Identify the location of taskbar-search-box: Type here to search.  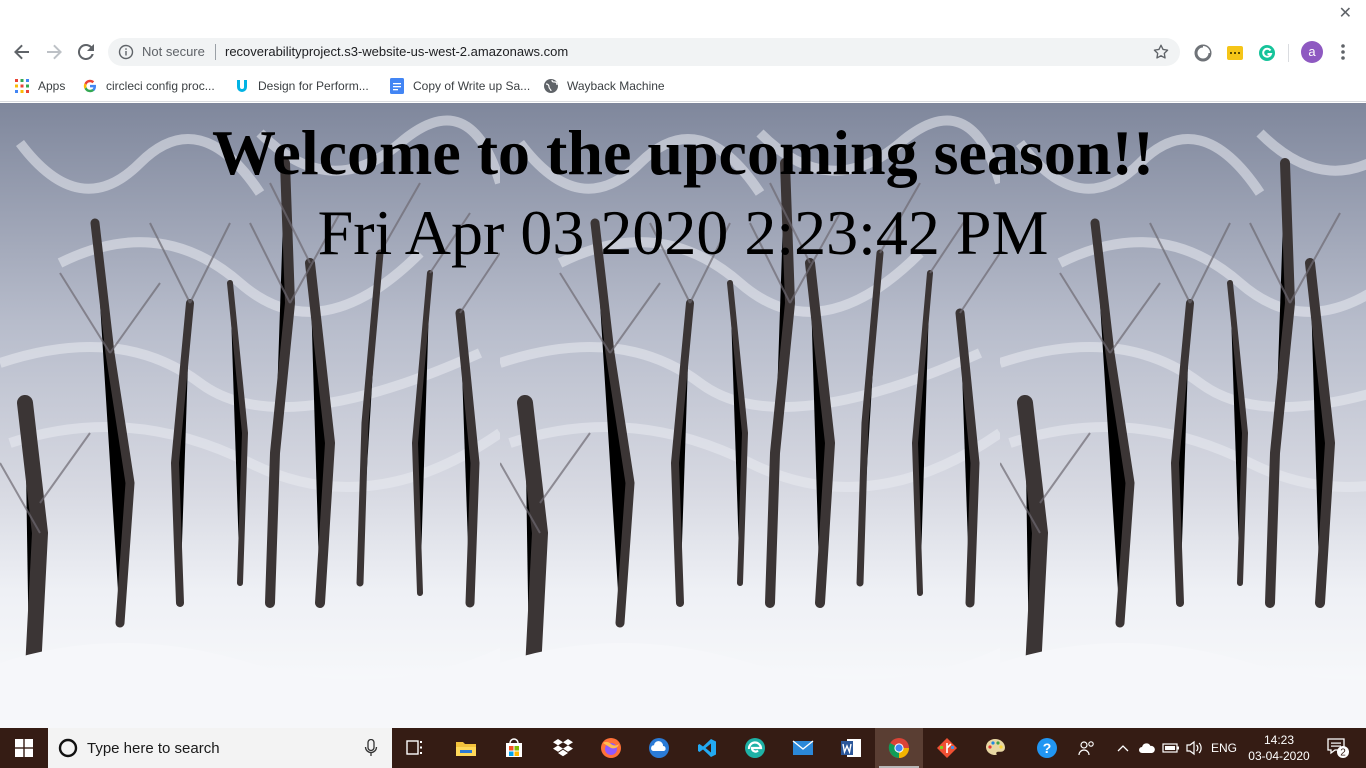
(220, 748).